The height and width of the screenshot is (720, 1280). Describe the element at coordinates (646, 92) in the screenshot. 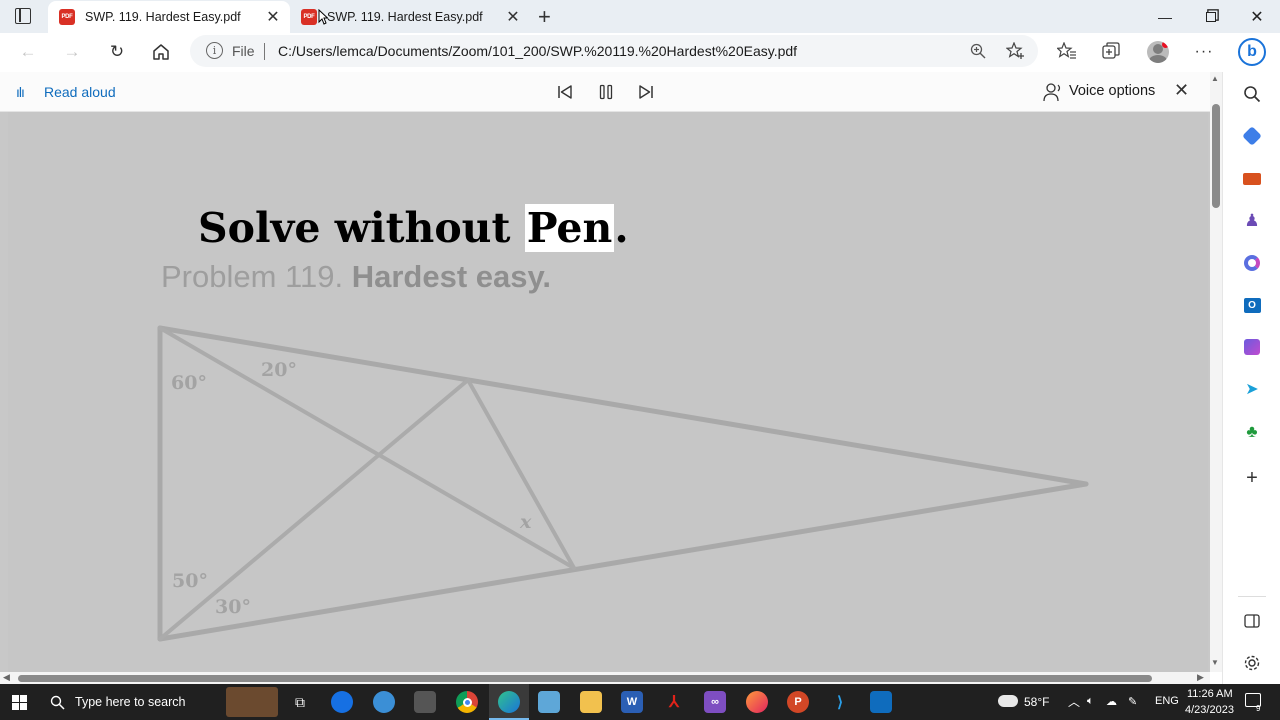

I see `next-paragraph-icon` at that location.